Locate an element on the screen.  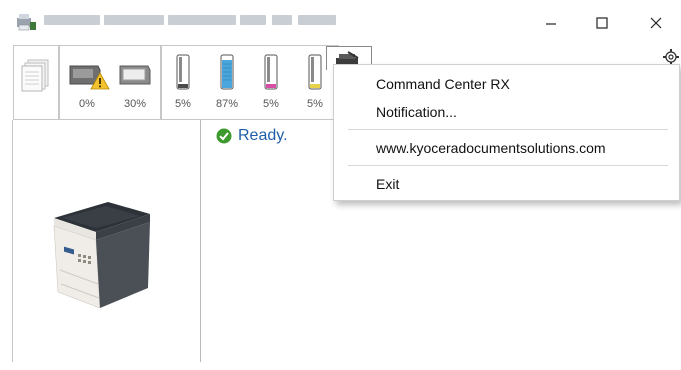
toner-black-icon is located at coordinates (183, 72).